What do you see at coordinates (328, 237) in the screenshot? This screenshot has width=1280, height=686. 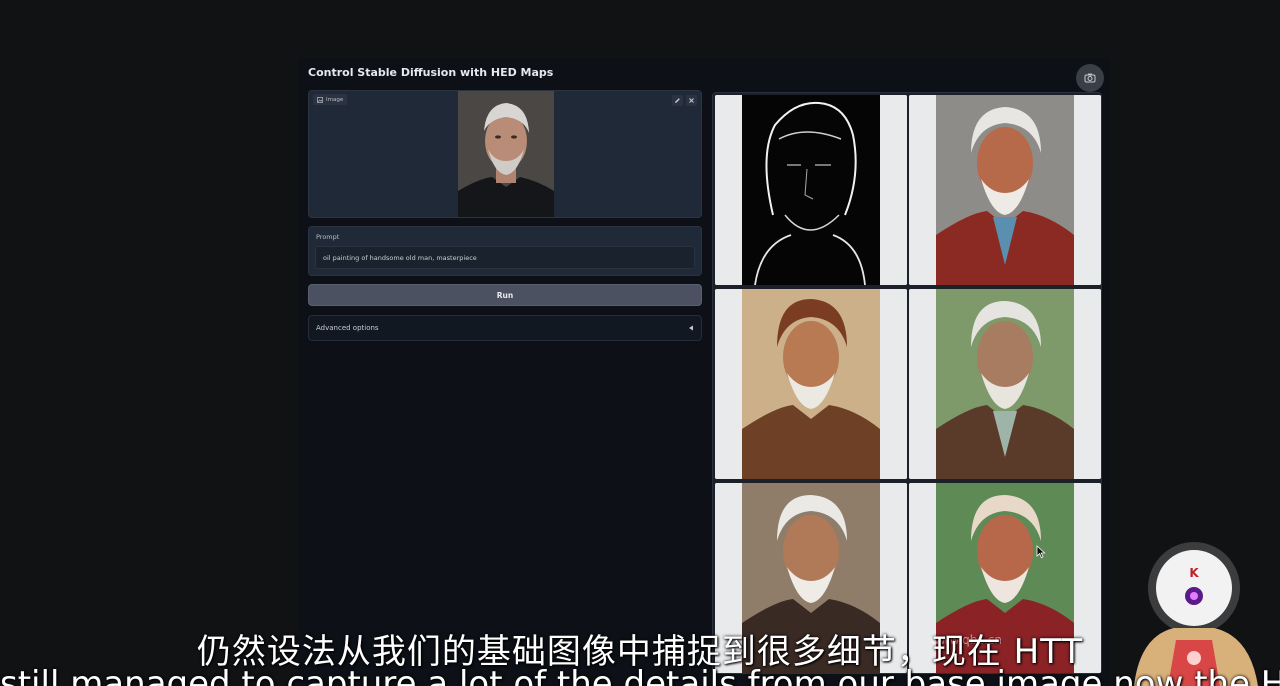 I see `prompt-label: Prompt` at bounding box center [328, 237].